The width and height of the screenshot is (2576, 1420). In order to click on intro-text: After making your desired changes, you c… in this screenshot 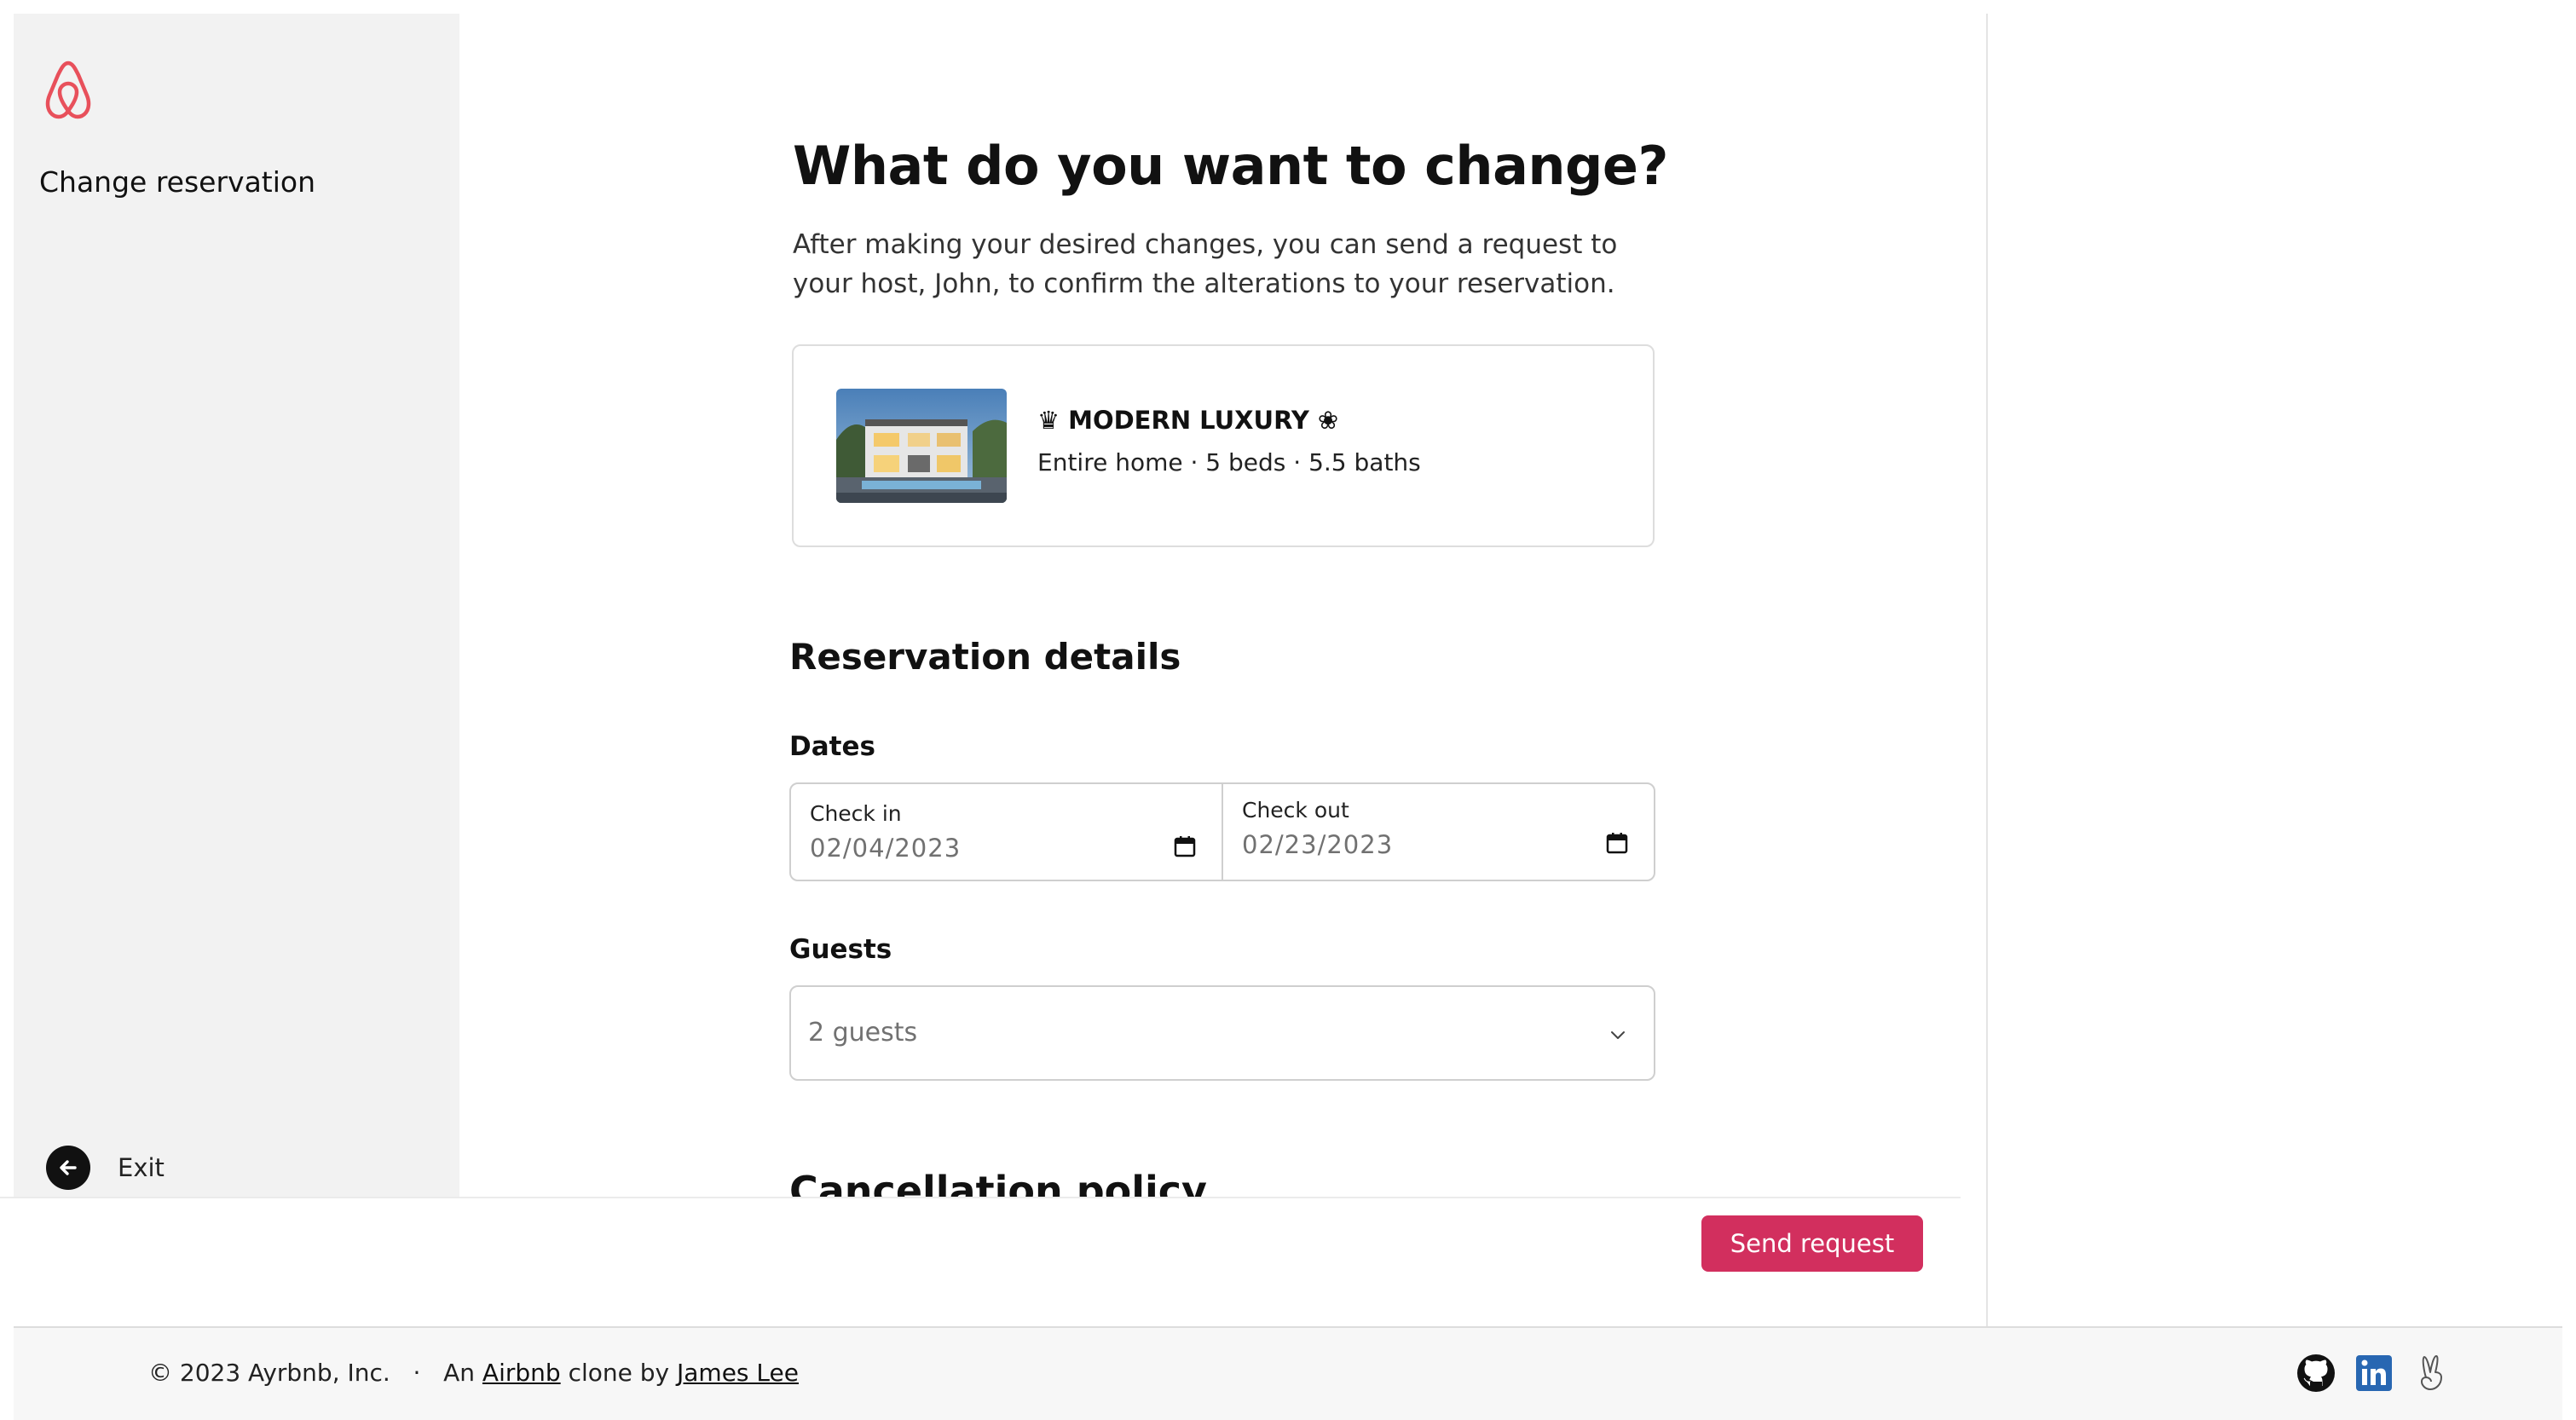, I will do `click(1205, 264)`.